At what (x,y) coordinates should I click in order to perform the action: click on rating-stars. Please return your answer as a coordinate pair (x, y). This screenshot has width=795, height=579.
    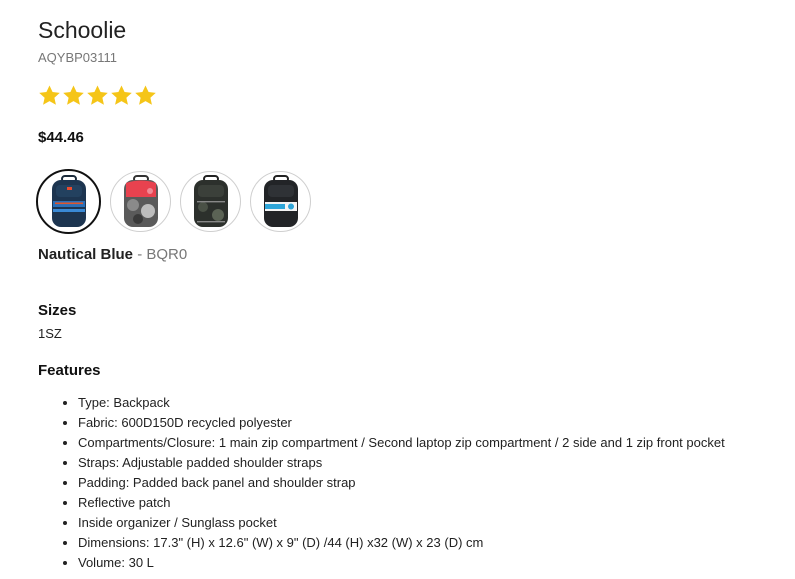
    Looking at the image, I should click on (97, 95).